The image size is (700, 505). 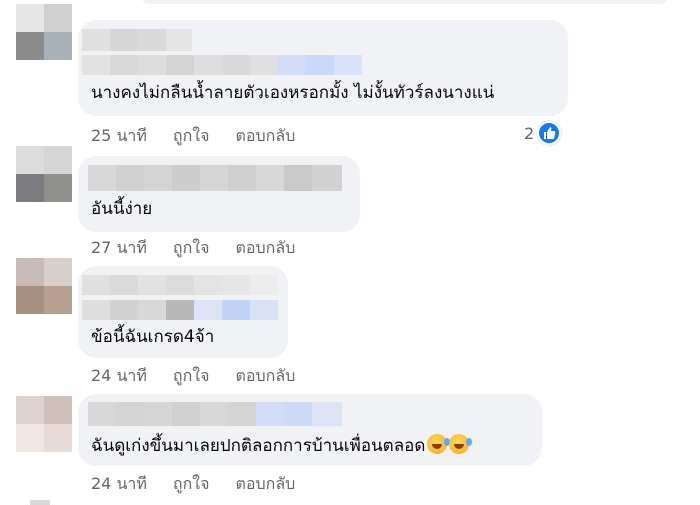 I want to click on comment-bubble: ข้อนี้ฉันเกรด4จ้า, so click(x=183, y=312).